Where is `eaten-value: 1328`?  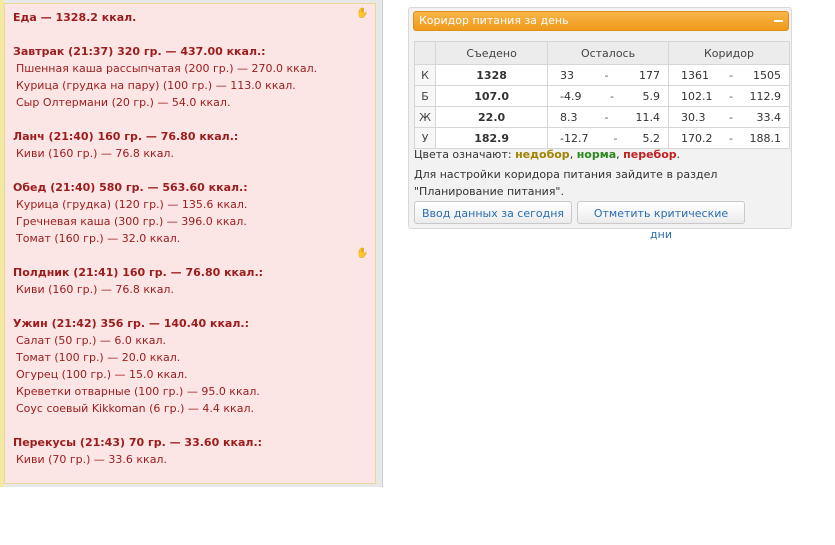 eaten-value: 1328 is located at coordinates (492, 75).